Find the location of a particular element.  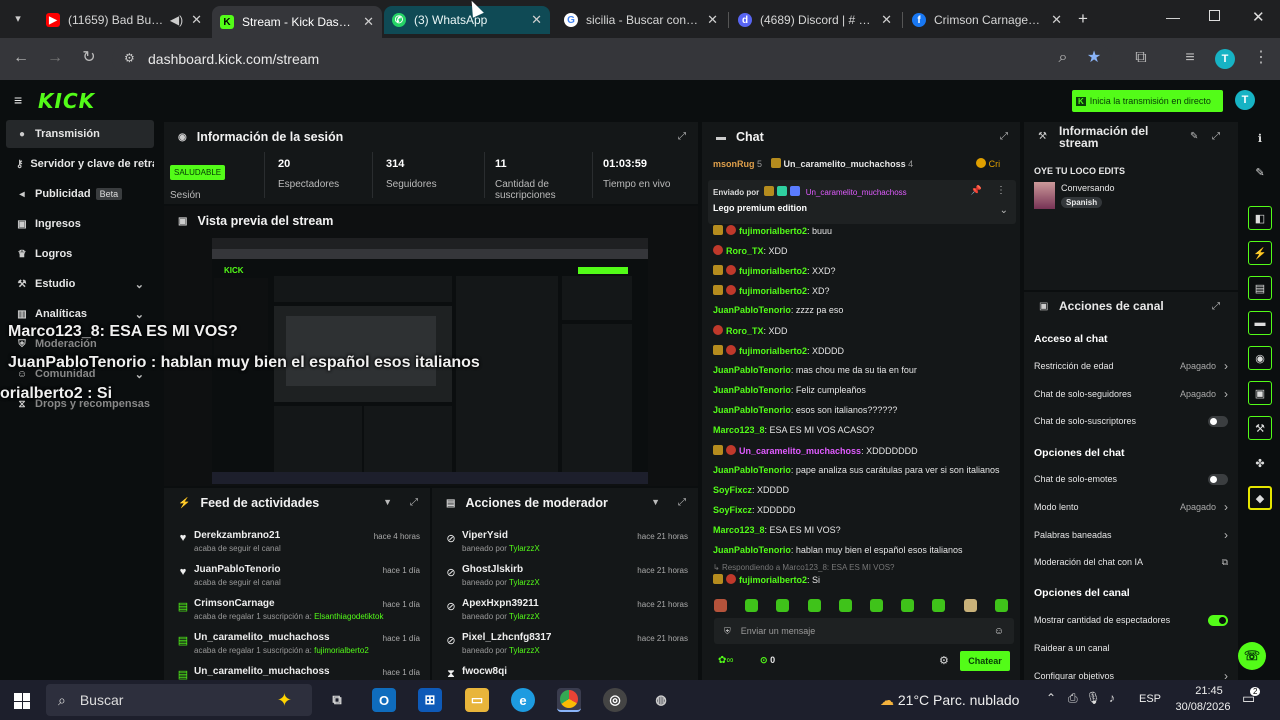

setting-row: Restricción de edad Apagado › is located at coordinates (1131, 366).